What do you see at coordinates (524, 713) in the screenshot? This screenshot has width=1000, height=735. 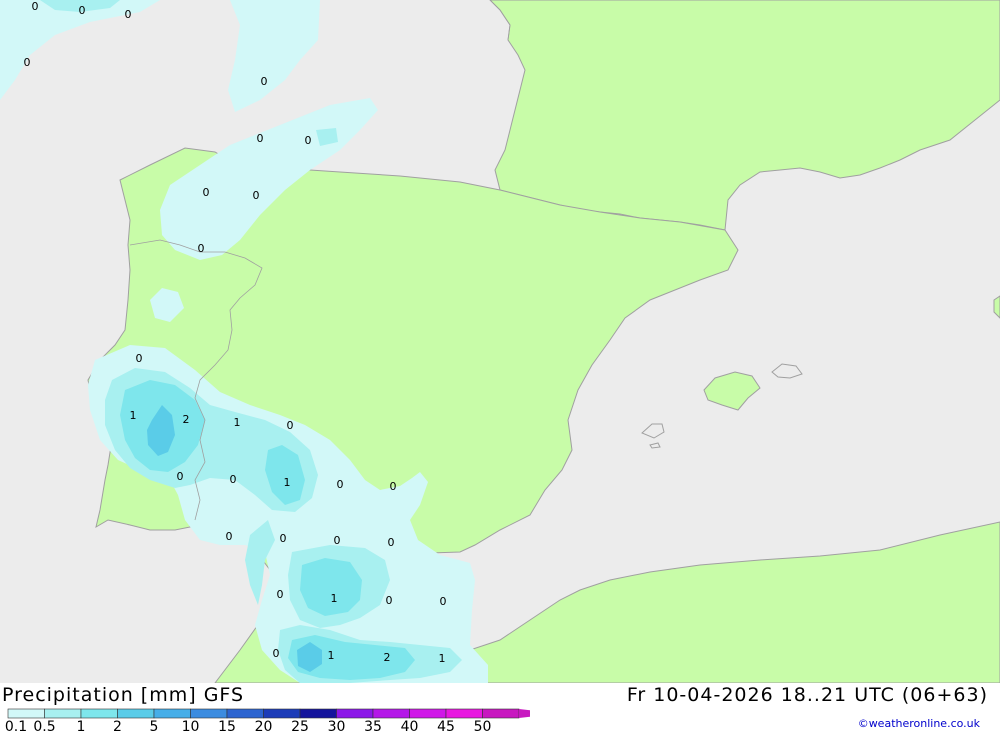 I see `color-scale-arrow` at bounding box center [524, 713].